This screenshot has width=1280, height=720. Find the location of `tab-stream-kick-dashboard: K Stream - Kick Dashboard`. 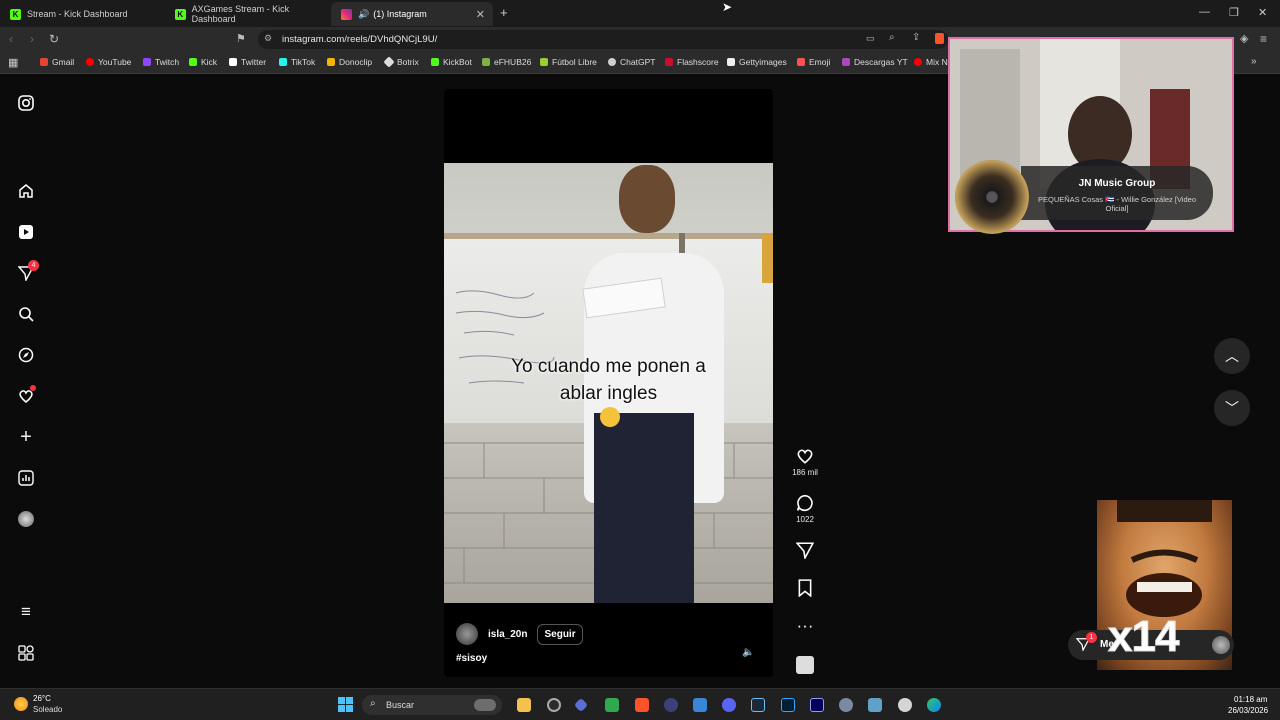

tab-stream-kick-dashboard: K Stream - Kick Dashboard is located at coordinates (82, 14).